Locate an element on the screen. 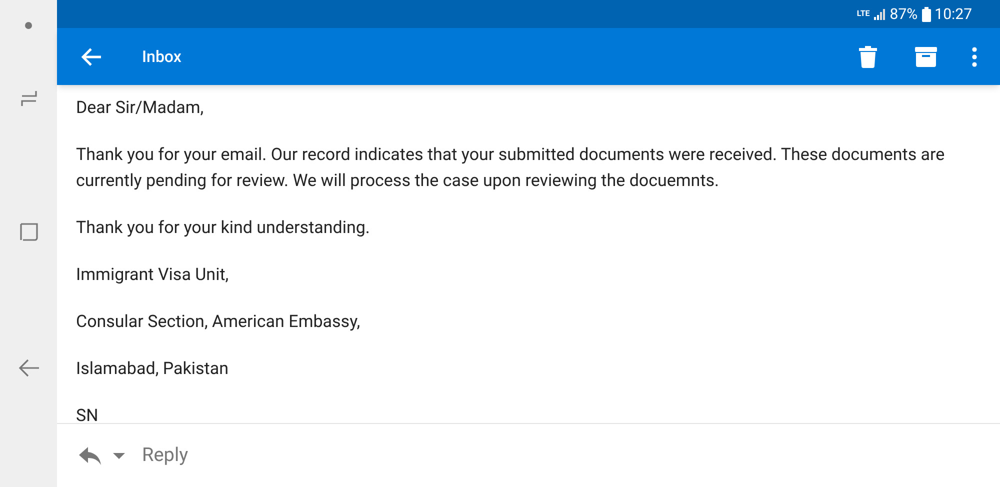  battery-icon is located at coordinates (926, 14).